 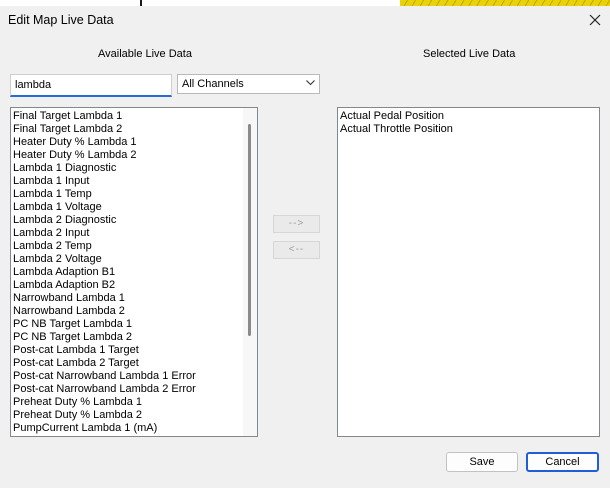 What do you see at coordinates (249, 230) in the screenshot?
I see `scrollbar-thumb` at bounding box center [249, 230].